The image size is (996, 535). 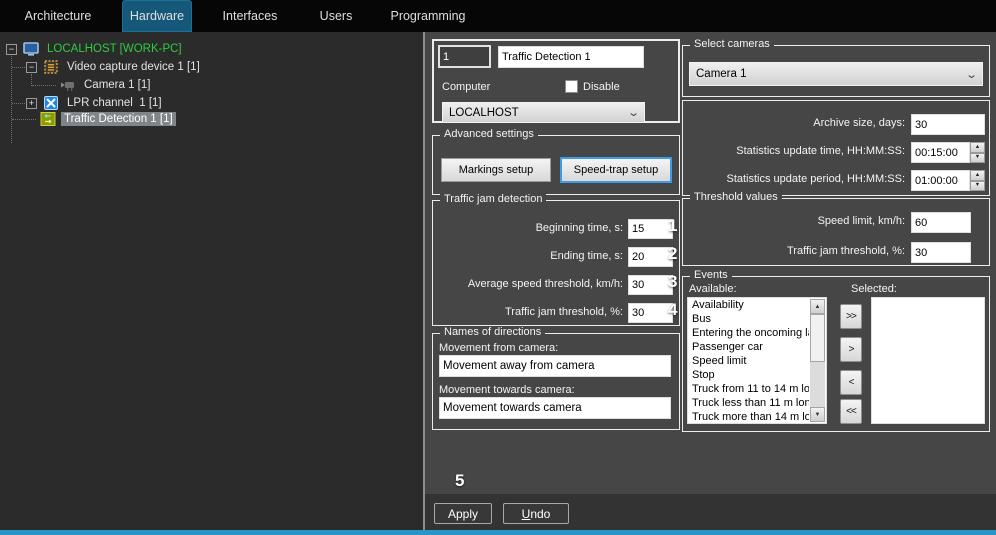 I want to click on annotation-5: 5, so click(x=460, y=480).